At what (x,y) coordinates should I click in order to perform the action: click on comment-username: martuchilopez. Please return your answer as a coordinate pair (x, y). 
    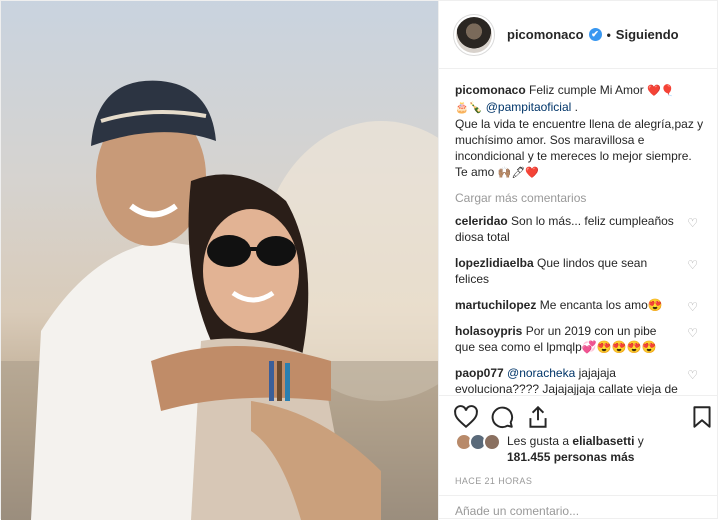
    Looking at the image, I should click on (495, 305).